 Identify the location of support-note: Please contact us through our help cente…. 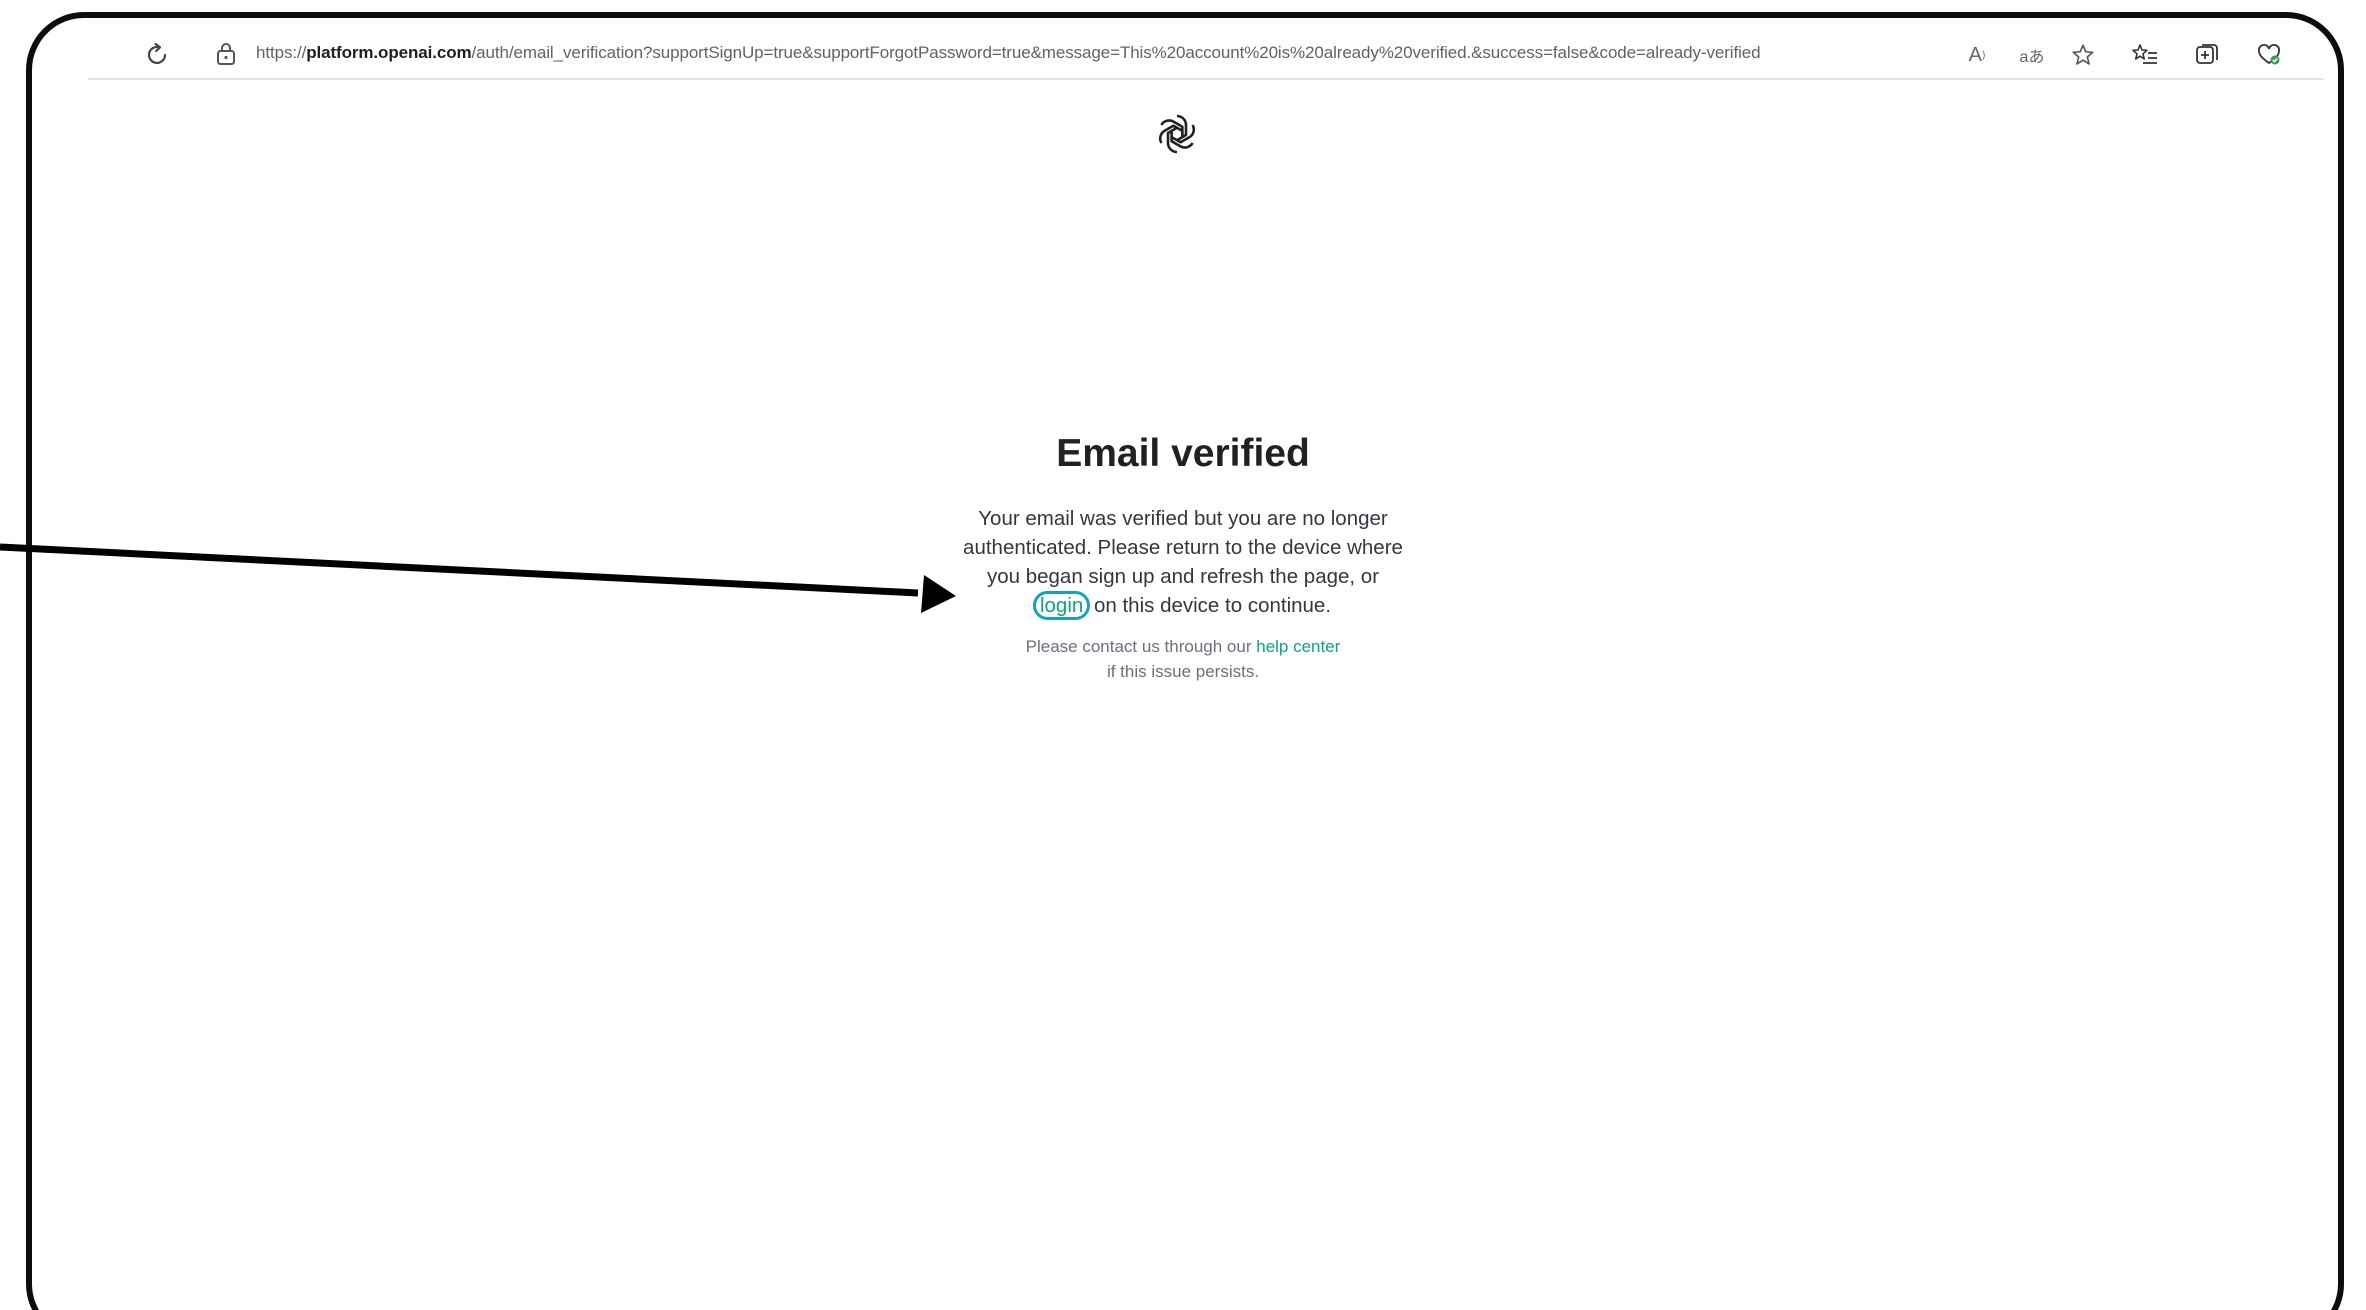
(1183, 659).